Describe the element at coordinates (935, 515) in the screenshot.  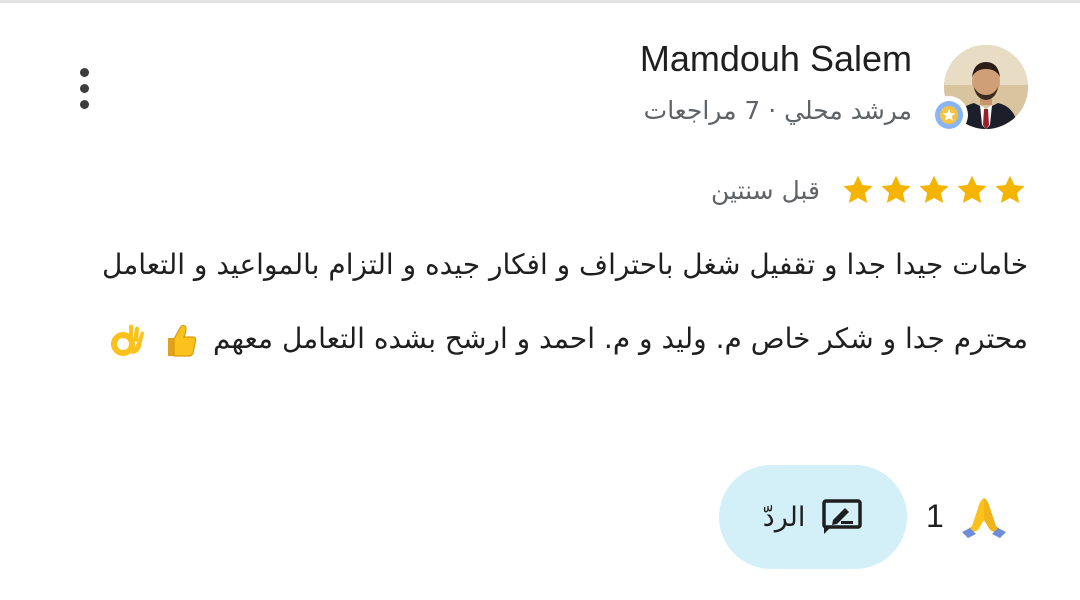
I see `reaction-count: 1` at that location.